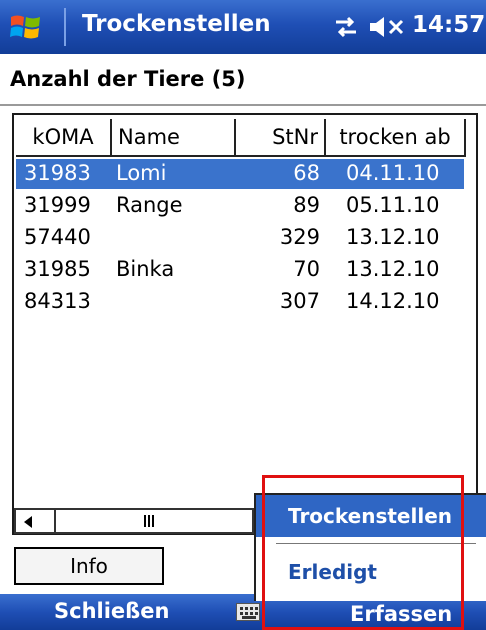 Image resolution: width=486 pixels, height=630 pixels. Describe the element at coordinates (57, 205) in the screenshot. I see `cell-koma: 31999` at that location.